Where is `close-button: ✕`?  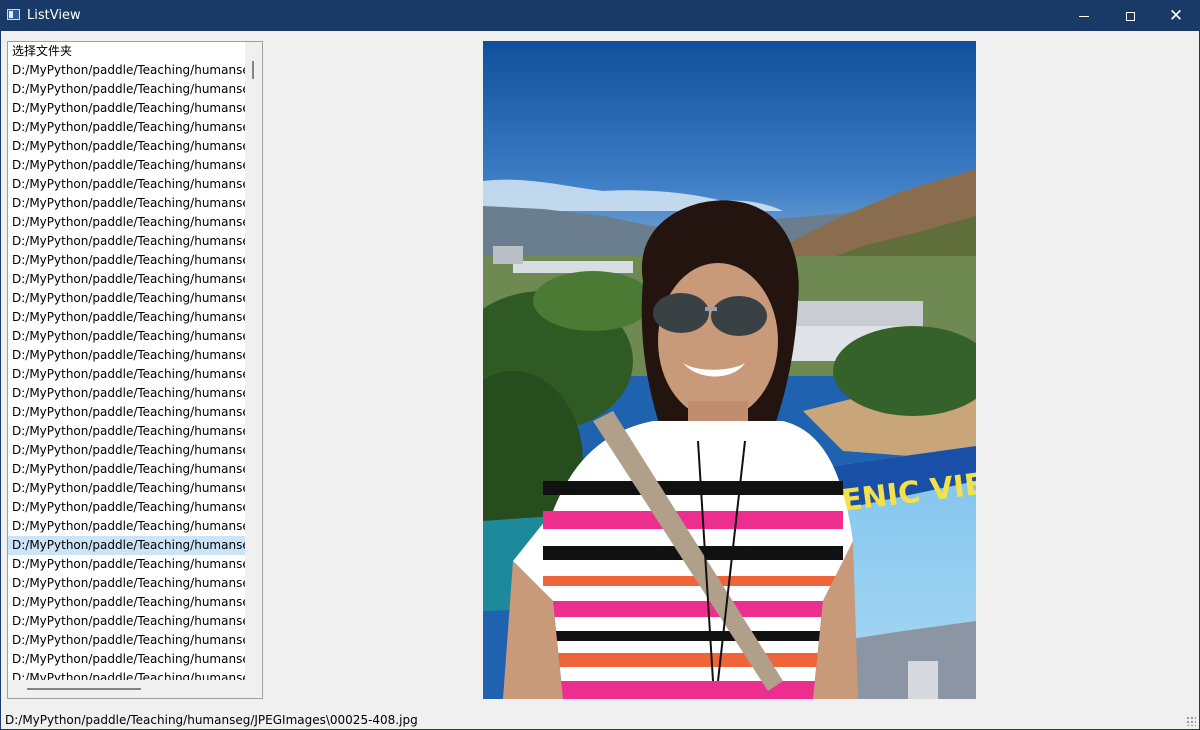 close-button: ✕ is located at coordinates (1176, 16).